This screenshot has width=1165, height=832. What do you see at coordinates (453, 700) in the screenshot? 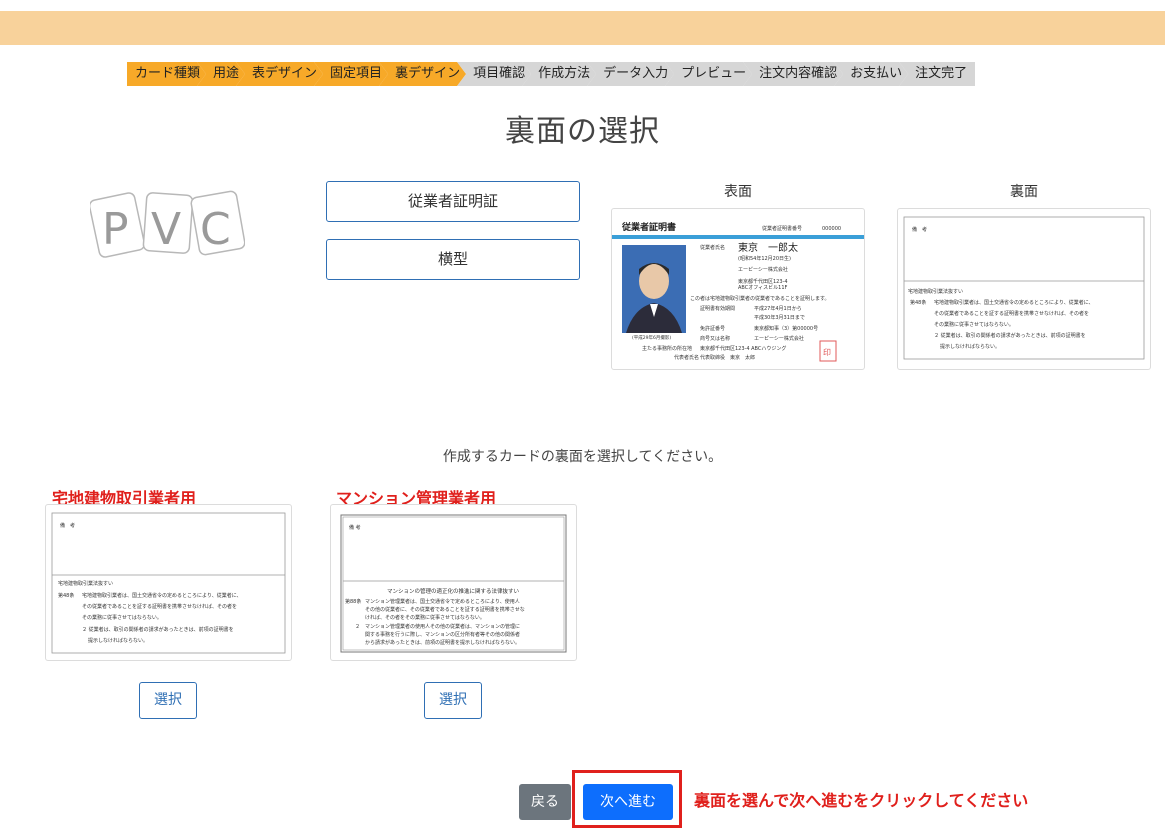
I see `select-mansion-button: 選択` at bounding box center [453, 700].